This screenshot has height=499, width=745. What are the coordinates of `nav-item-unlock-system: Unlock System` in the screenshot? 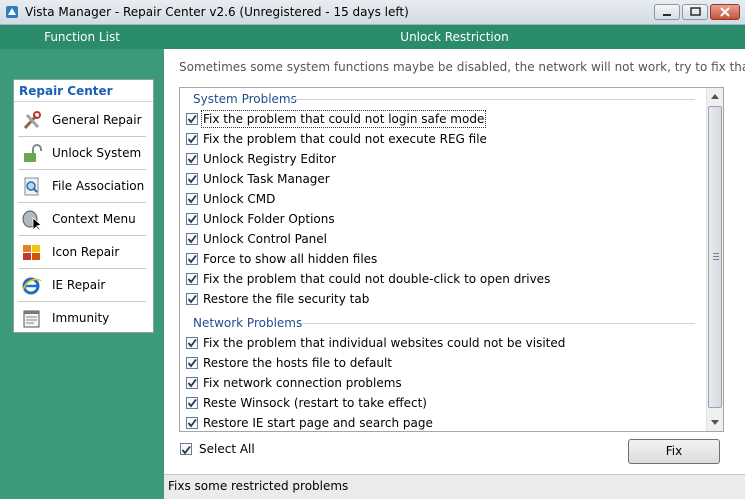 It's located at (82, 153).